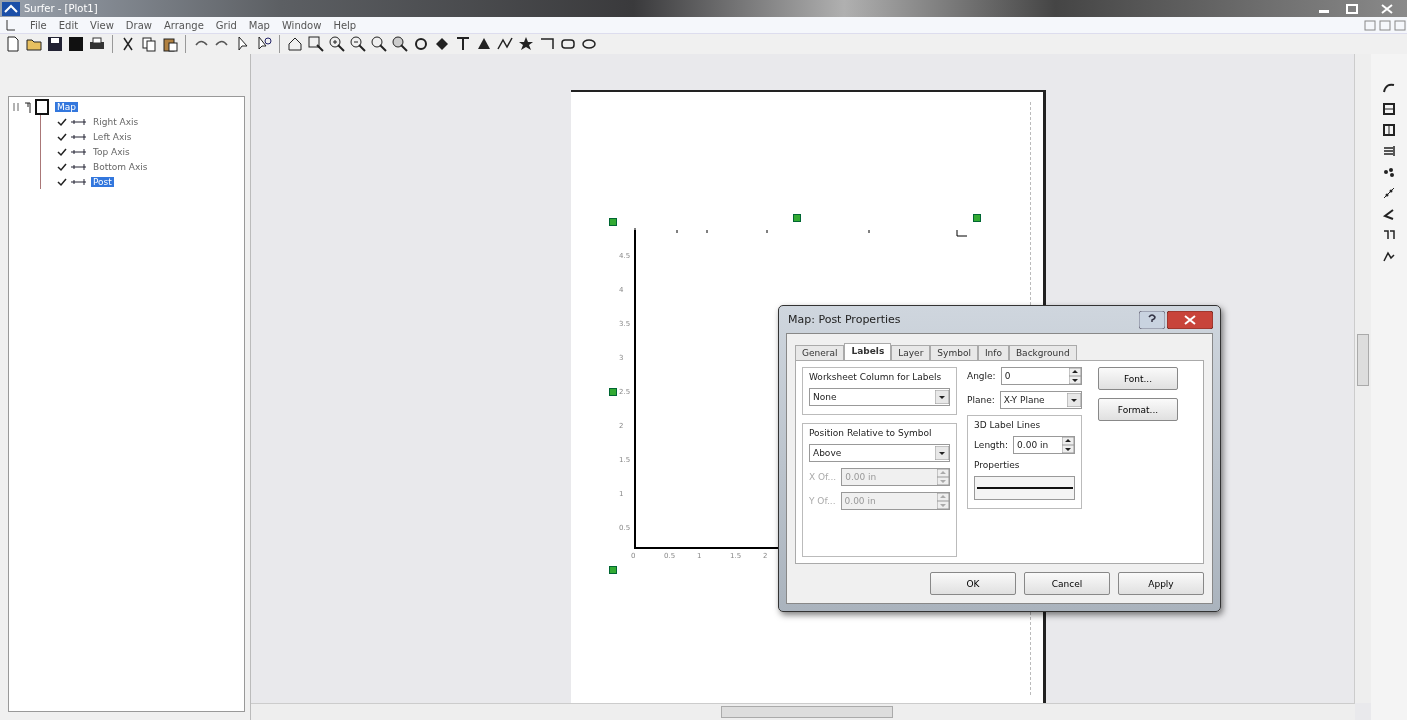 This screenshot has height=720, width=1407. Describe the element at coordinates (421, 44) in the screenshot. I see `circle-icon` at that location.